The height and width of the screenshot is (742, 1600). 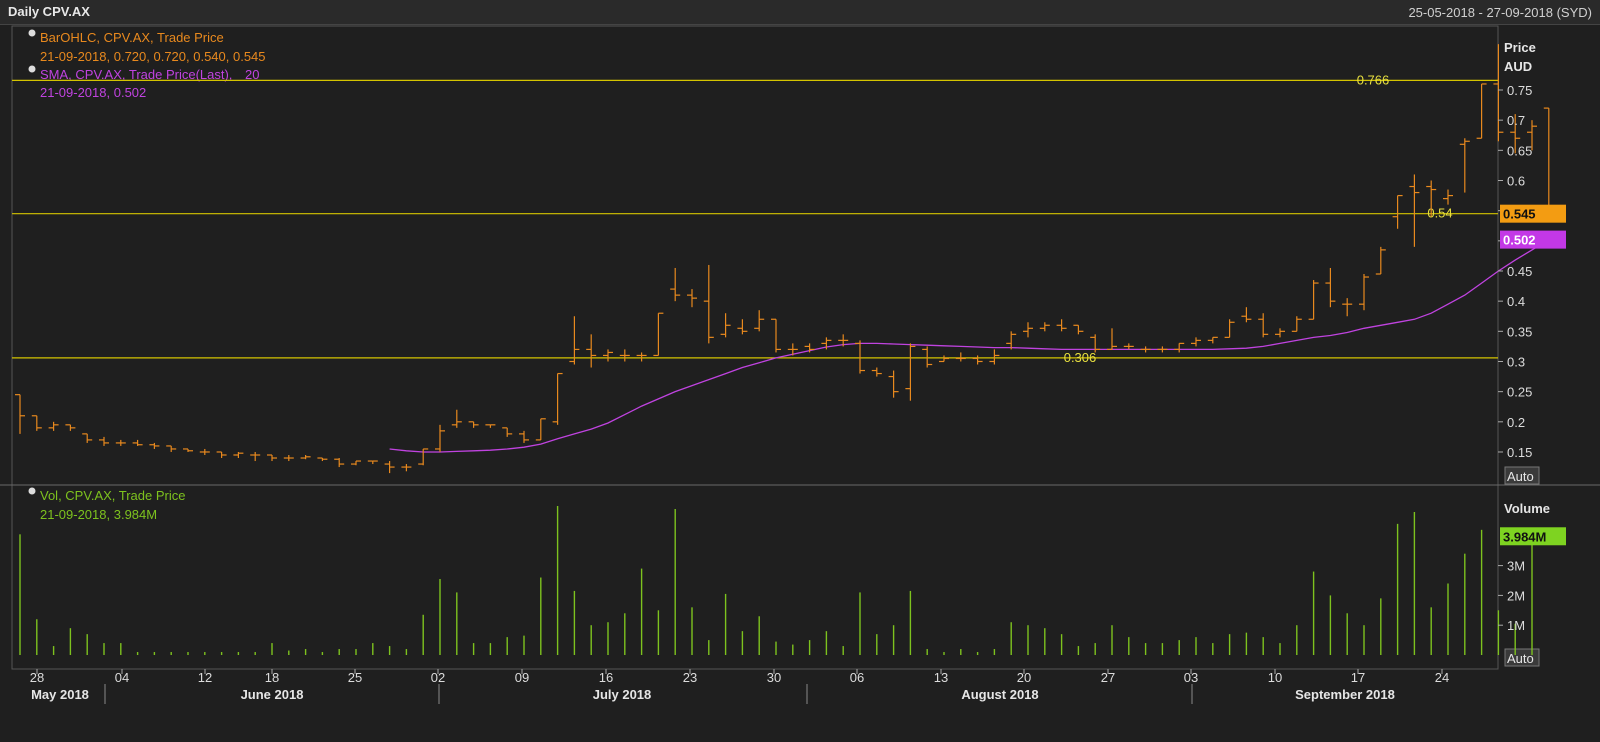 What do you see at coordinates (355, 677) in the screenshot?
I see `day-tick-label: 25` at bounding box center [355, 677].